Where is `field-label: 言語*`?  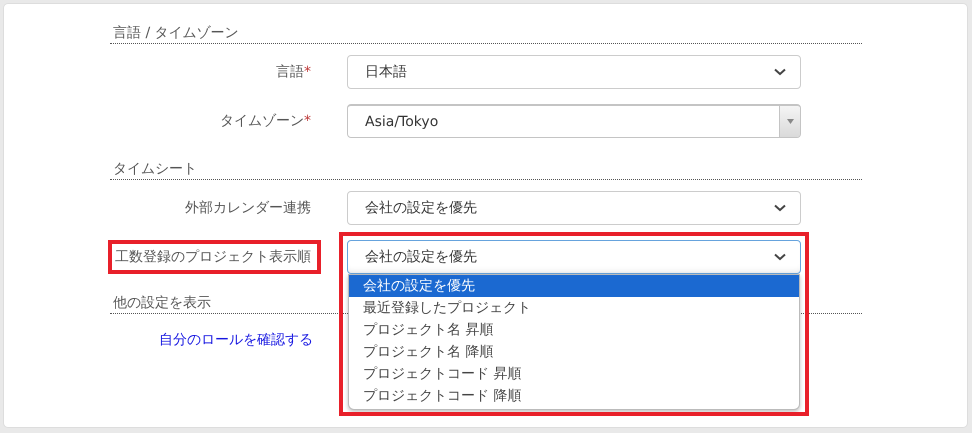
field-label: 言語* is located at coordinates (293, 72).